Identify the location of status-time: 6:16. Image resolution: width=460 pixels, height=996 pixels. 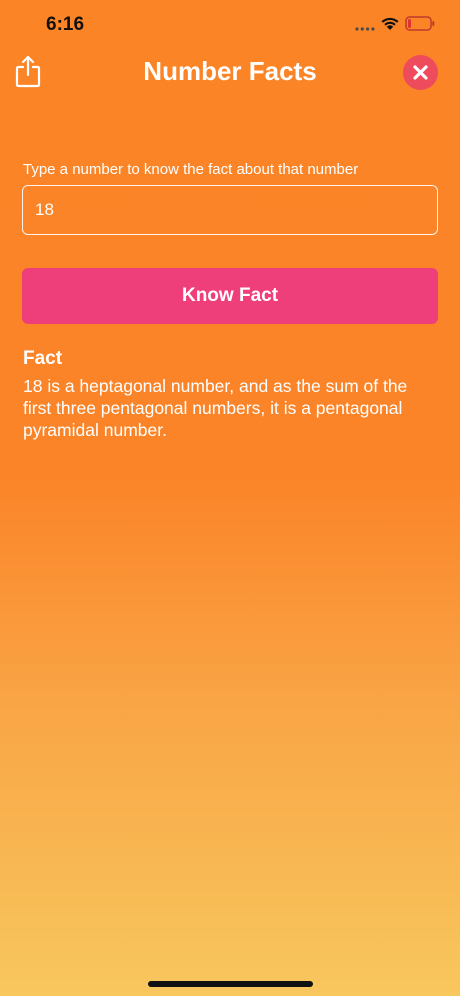
(65, 24).